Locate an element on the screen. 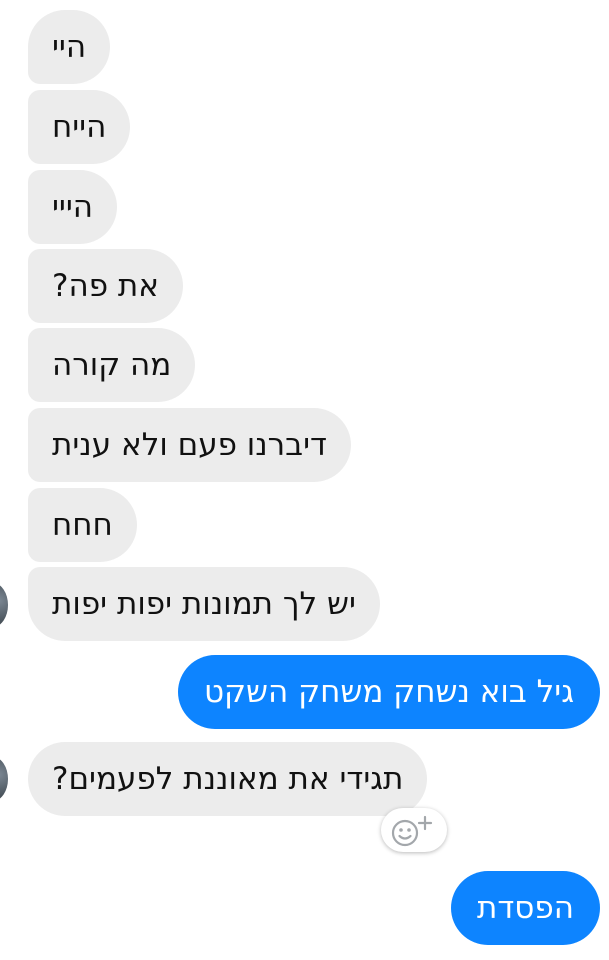 Image resolution: width=609 pixels, height=960 pixels. message-text: תגידי את מאוננת לפעמים? is located at coordinates (228, 779).